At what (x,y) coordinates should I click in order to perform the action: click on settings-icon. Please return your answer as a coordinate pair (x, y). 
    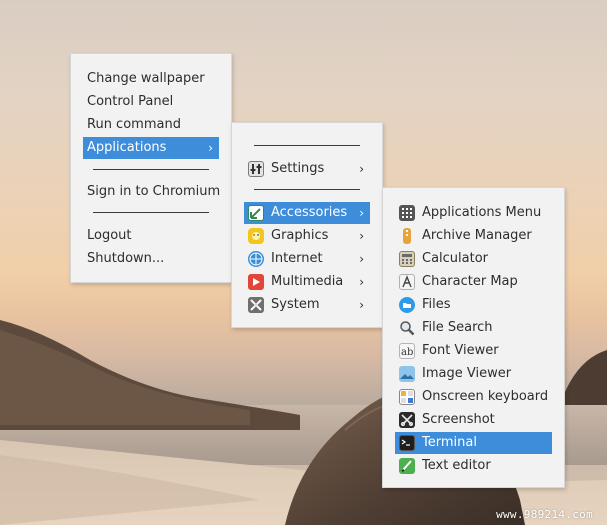
    Looking at the image, I should click on (256, 169).